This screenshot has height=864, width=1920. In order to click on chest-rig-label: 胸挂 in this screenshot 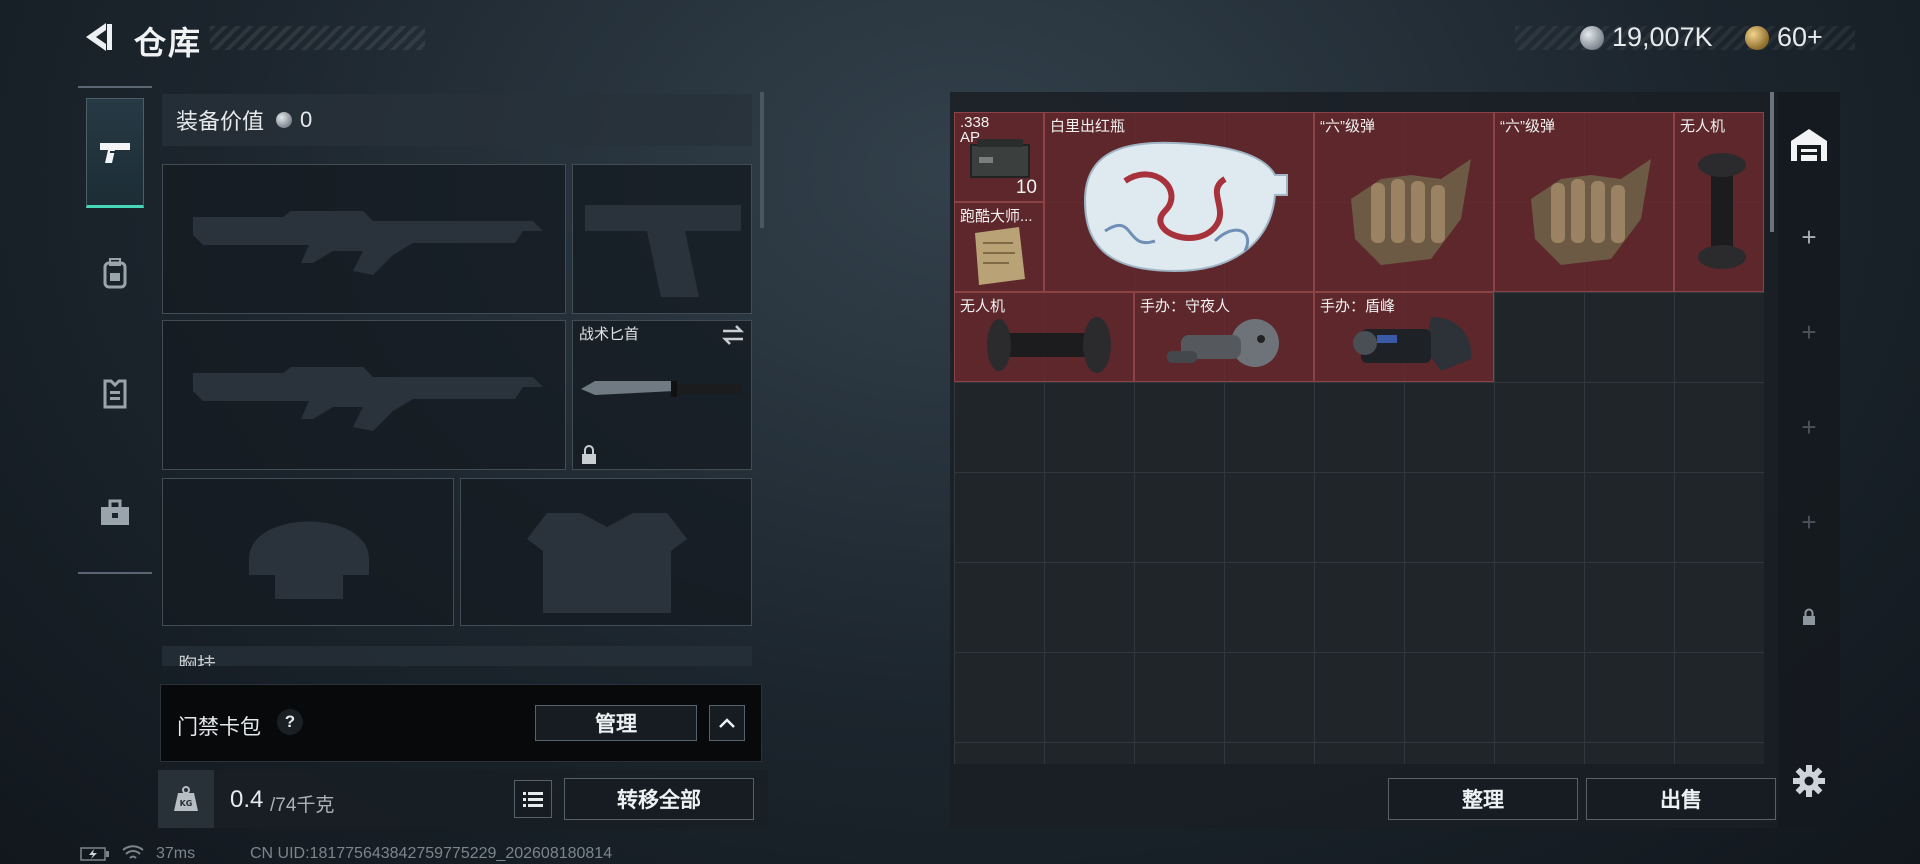, I will do `click(197, 660)`.